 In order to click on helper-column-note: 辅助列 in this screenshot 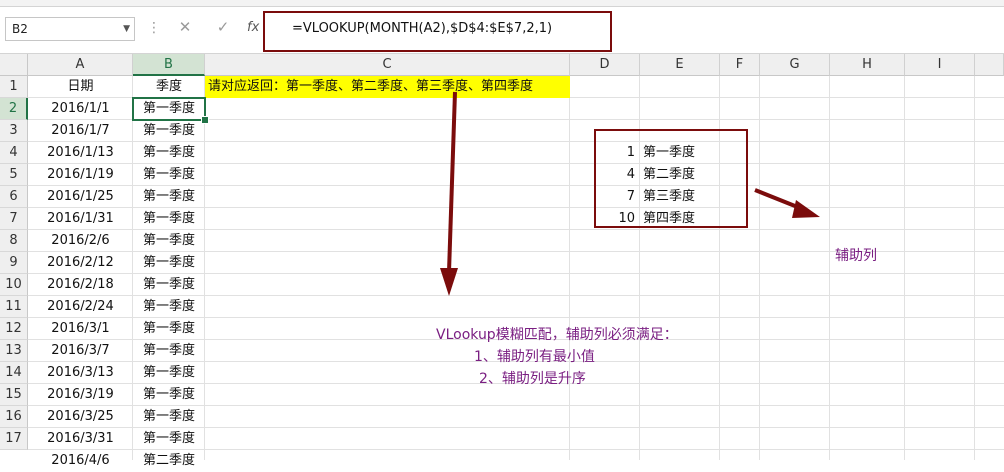, I will do `click(856, 256)`.